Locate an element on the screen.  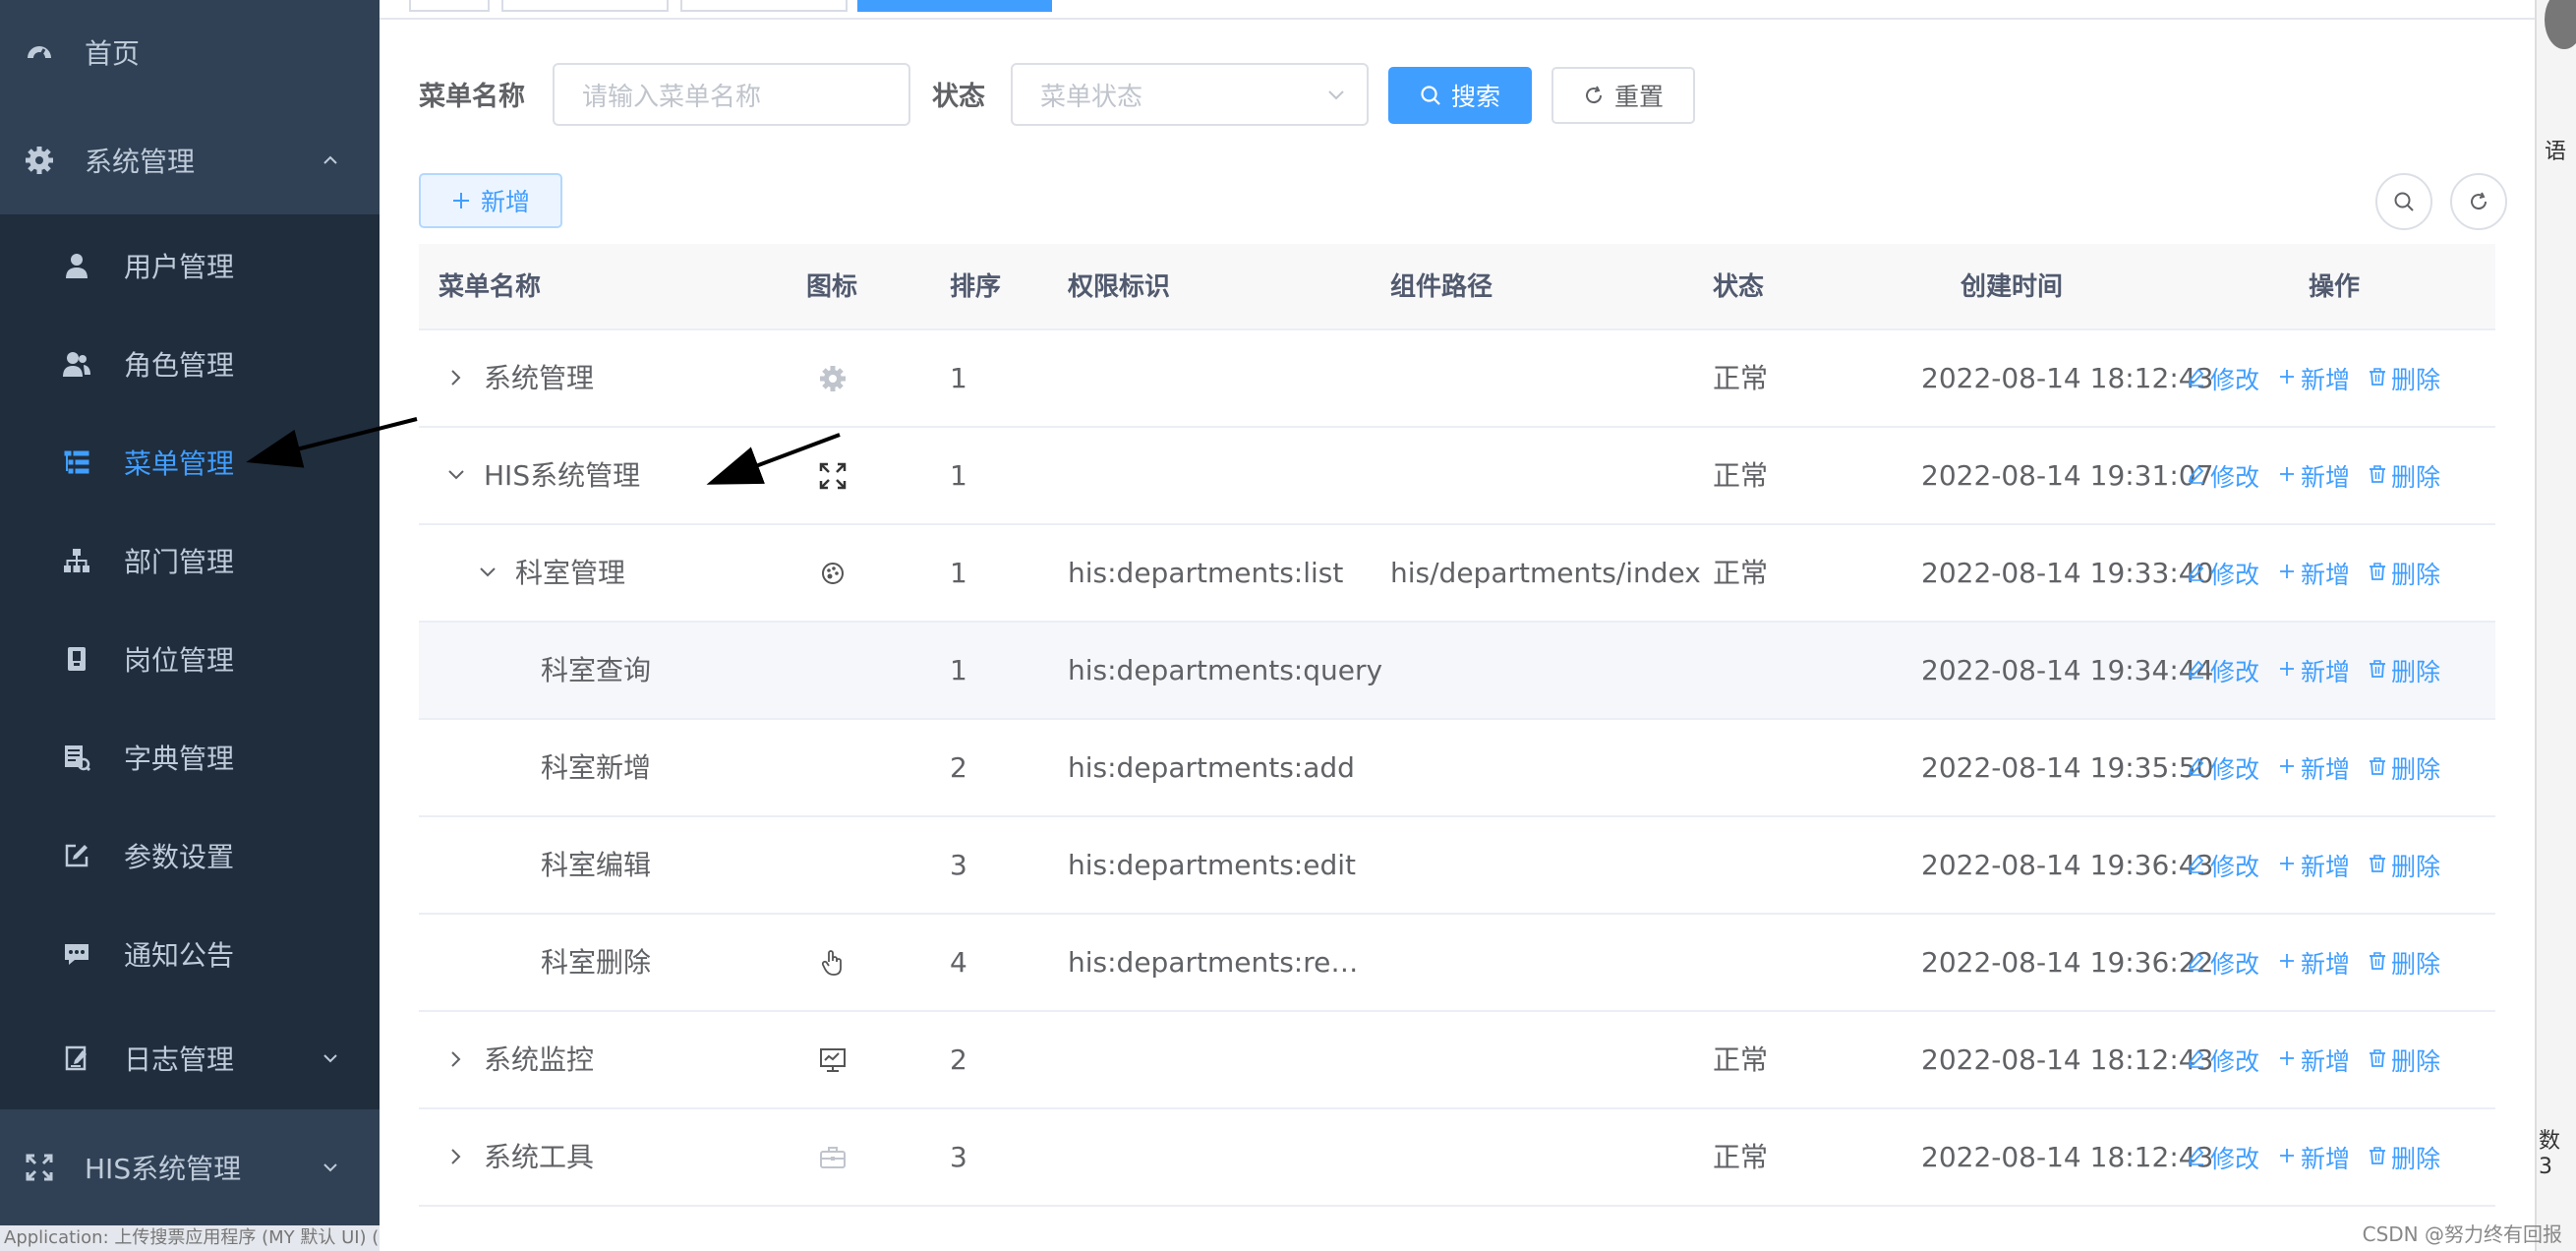
reset-button-label: 重置 is located at coordinates (1638, 97).